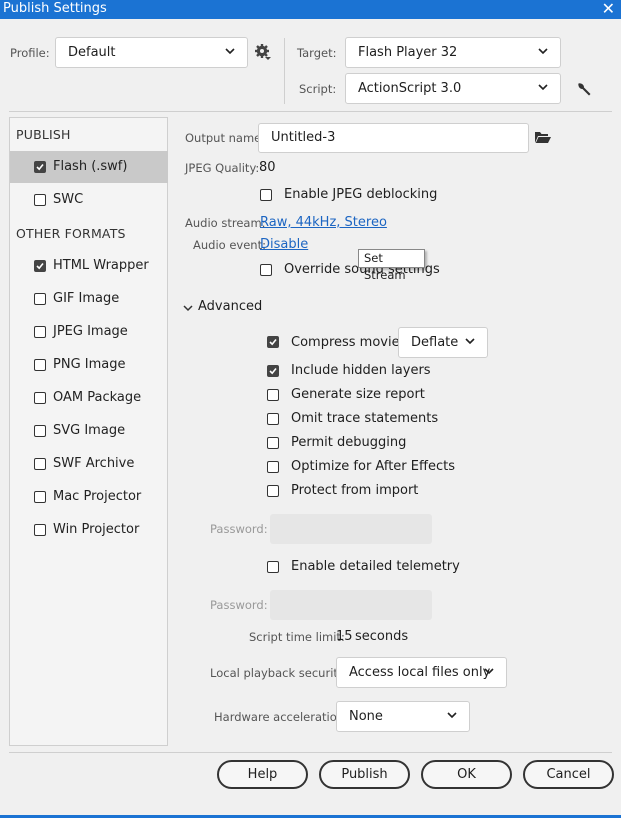 Image resolution: width=621 pixels, height=818 pixels. I want to click on jpeg-quality-value: 80, so click(267, 167).